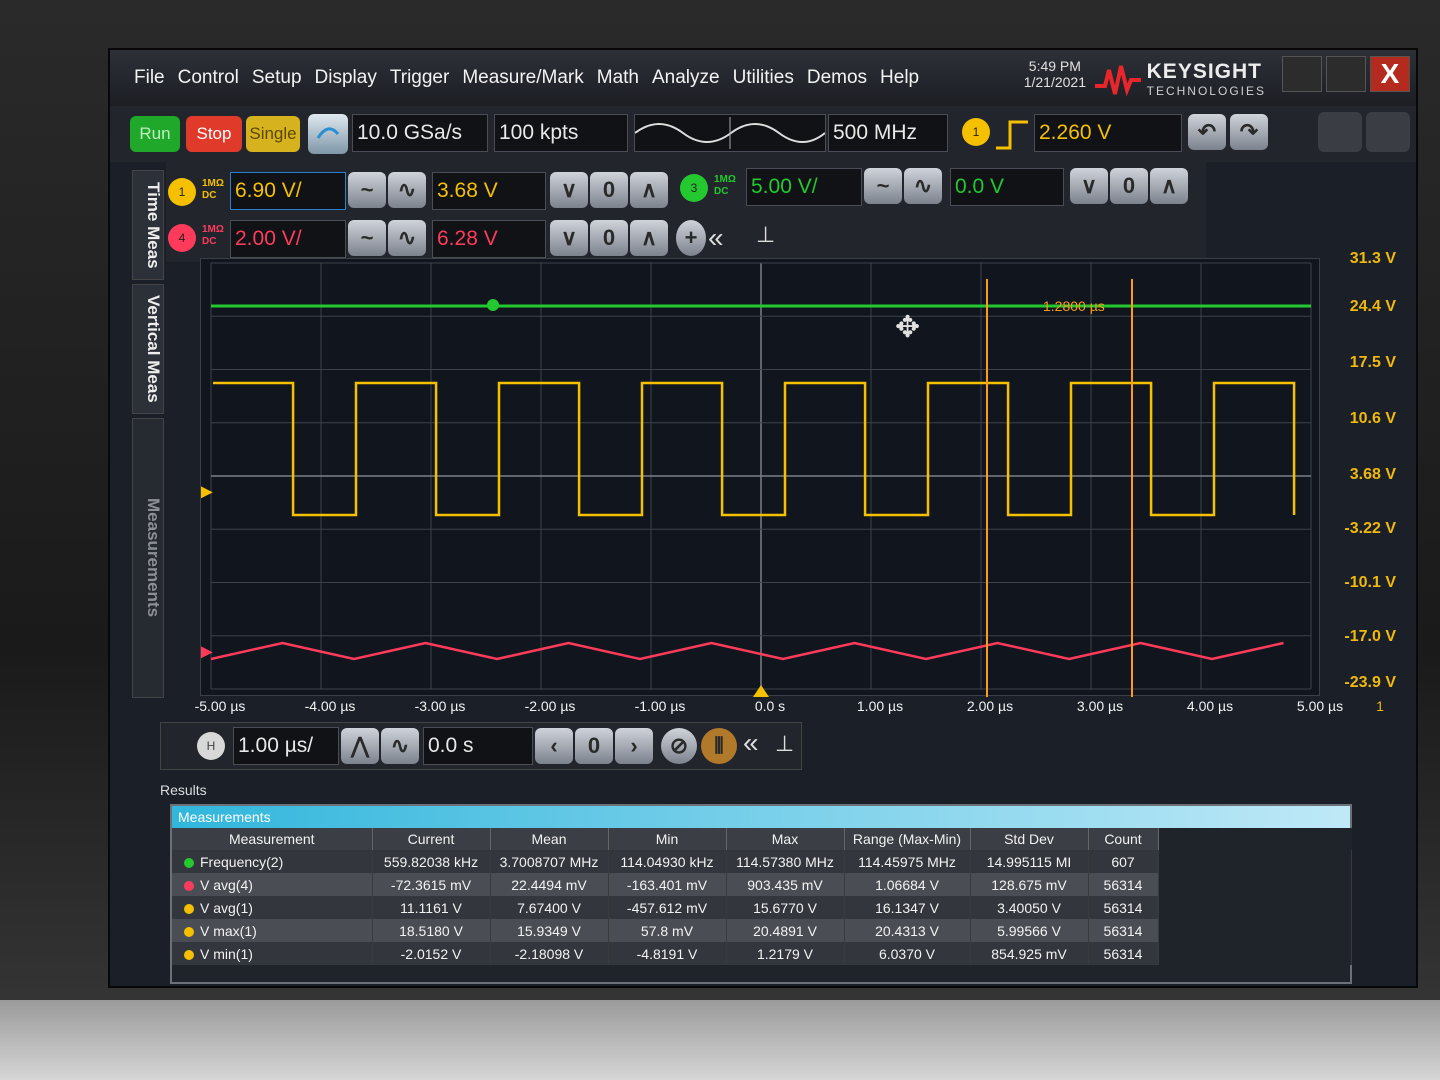  What do you see at coordinates (561, 133) in the screenshot?
I see `memory-depth-field: 100 kpts` at bounding box center [561, 133].